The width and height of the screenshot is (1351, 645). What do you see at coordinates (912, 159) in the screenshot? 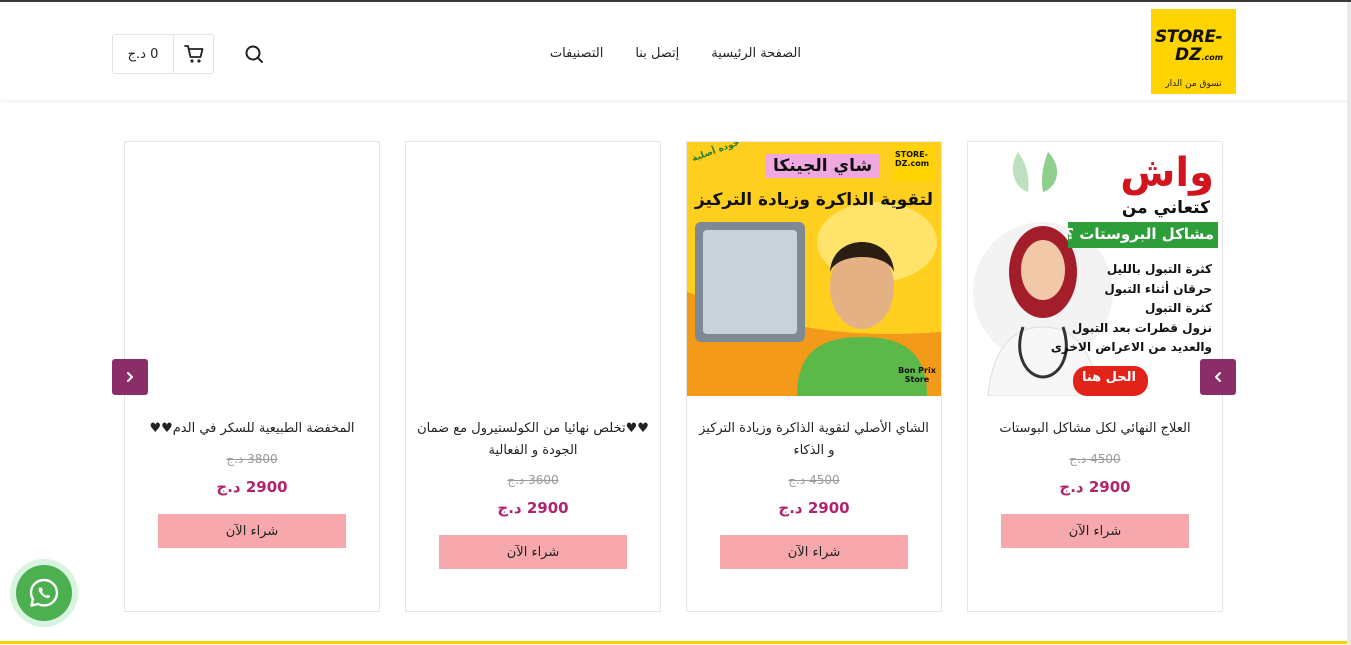
I see `image-logo: STORE-DZ.com` at bounding box center [912, 159].